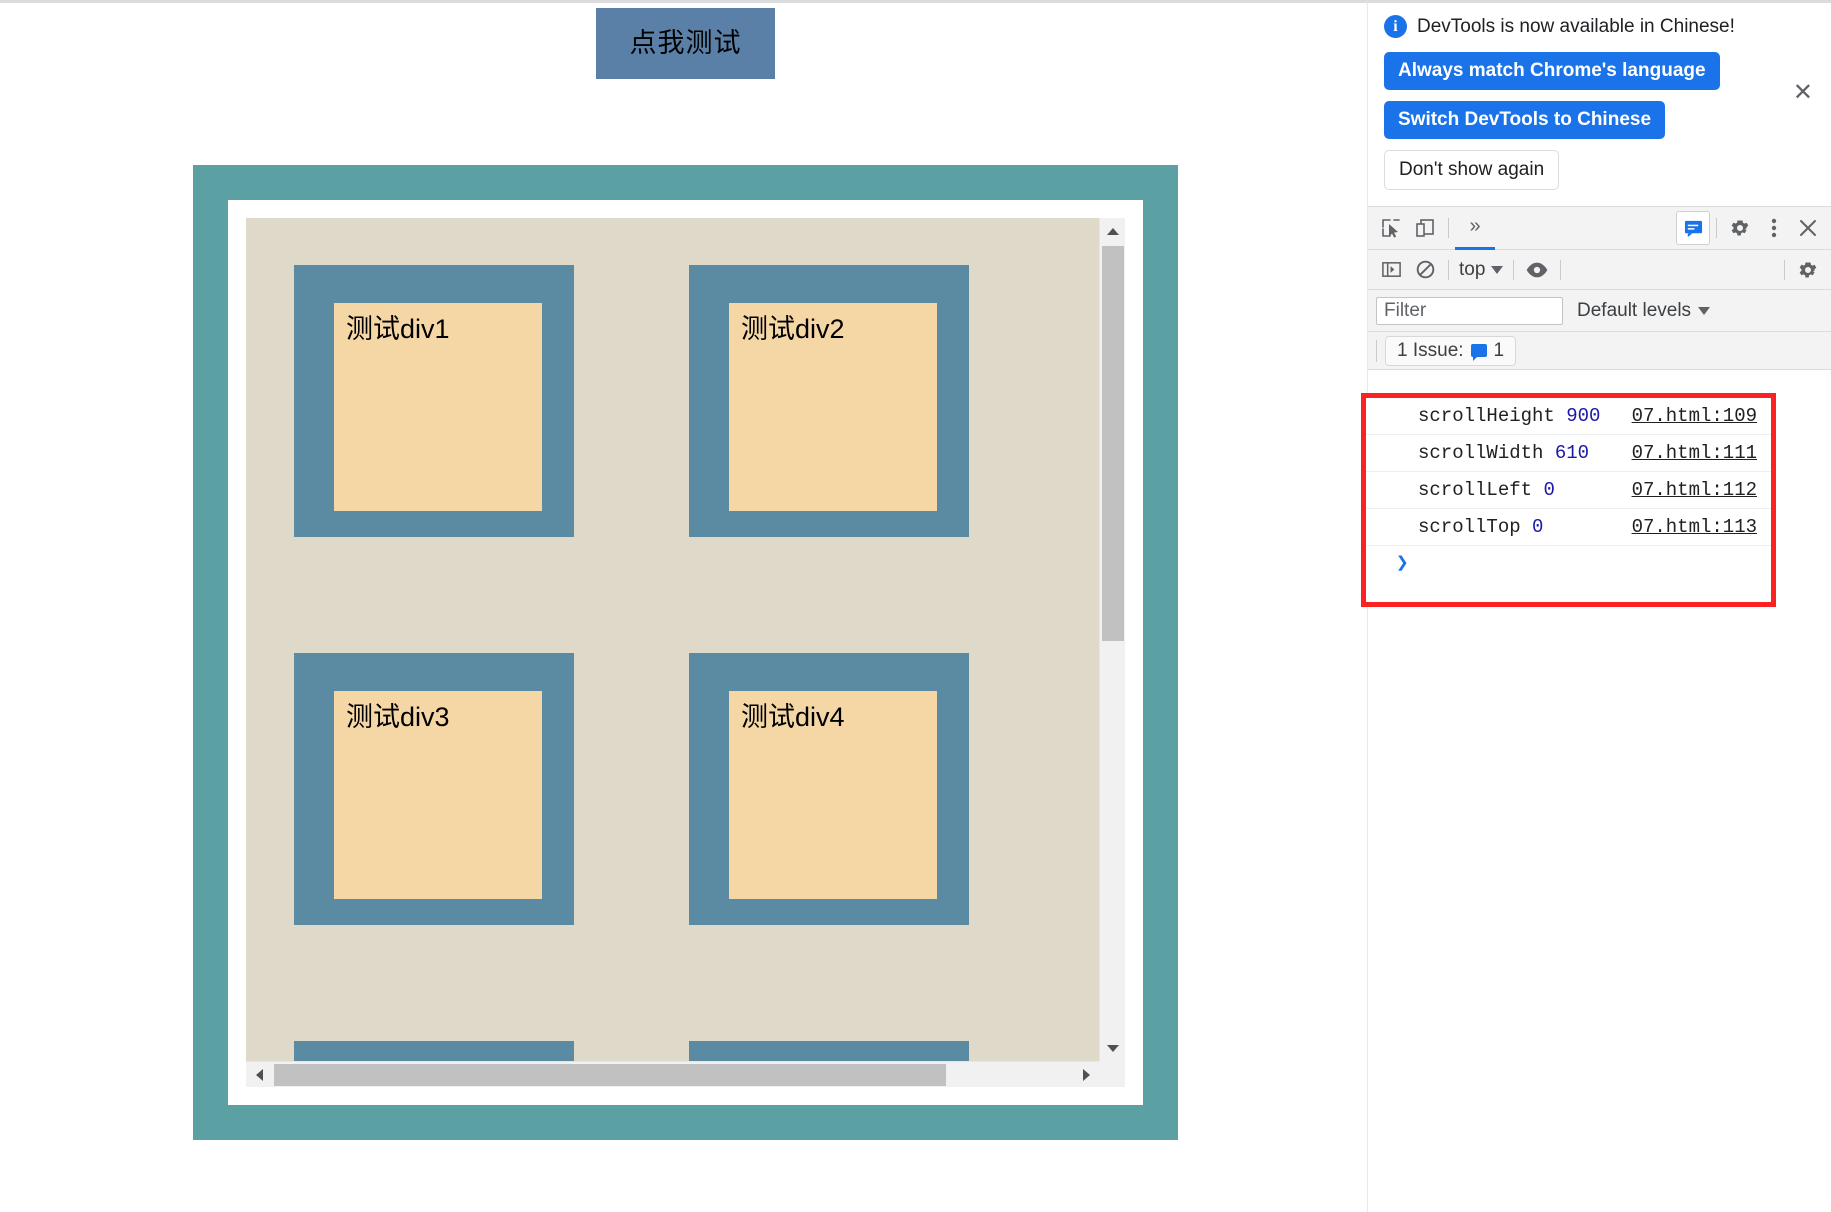 The width and height of the screenshot is (1831, 1212). I want to click on console-log-row: scrollHeight 900 07.html:109, so click(1568, 416).